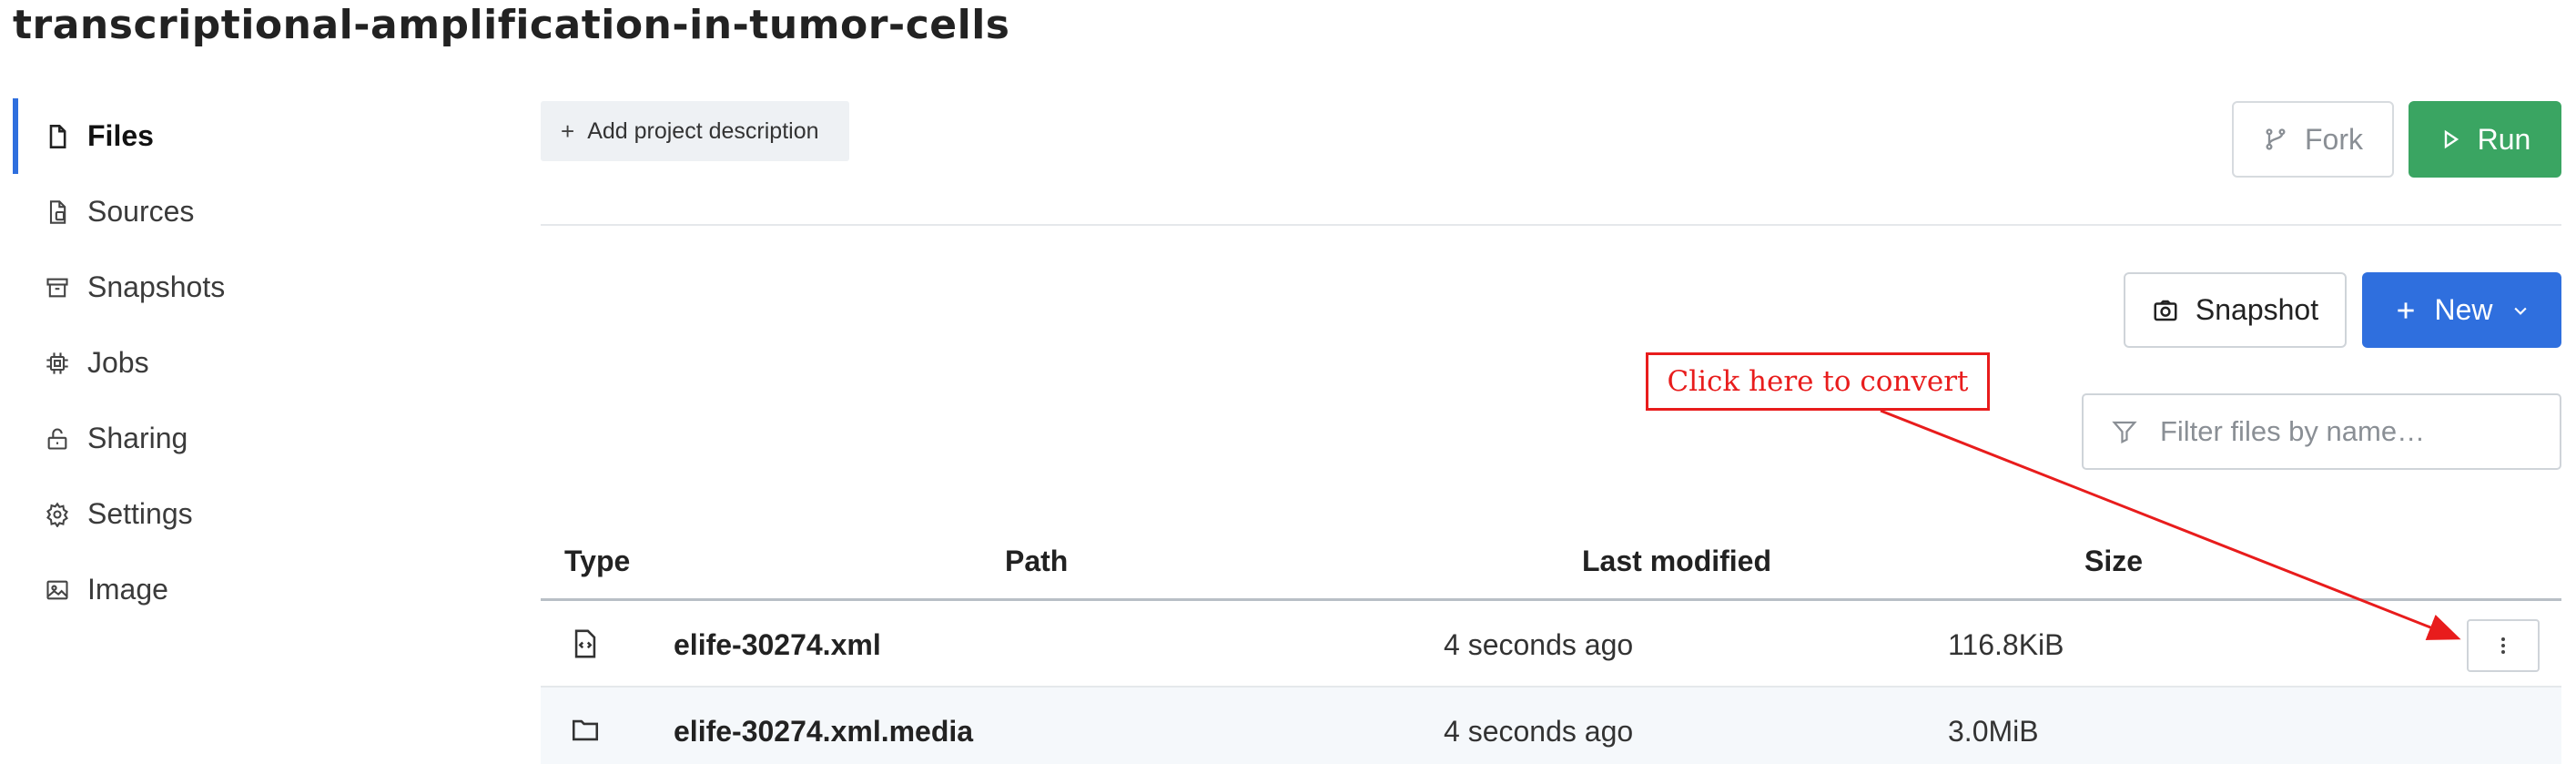  What do you see at coordinates (57, 514) in the screenshot?
I see `gear-icon` at bounding box center [57, 514].